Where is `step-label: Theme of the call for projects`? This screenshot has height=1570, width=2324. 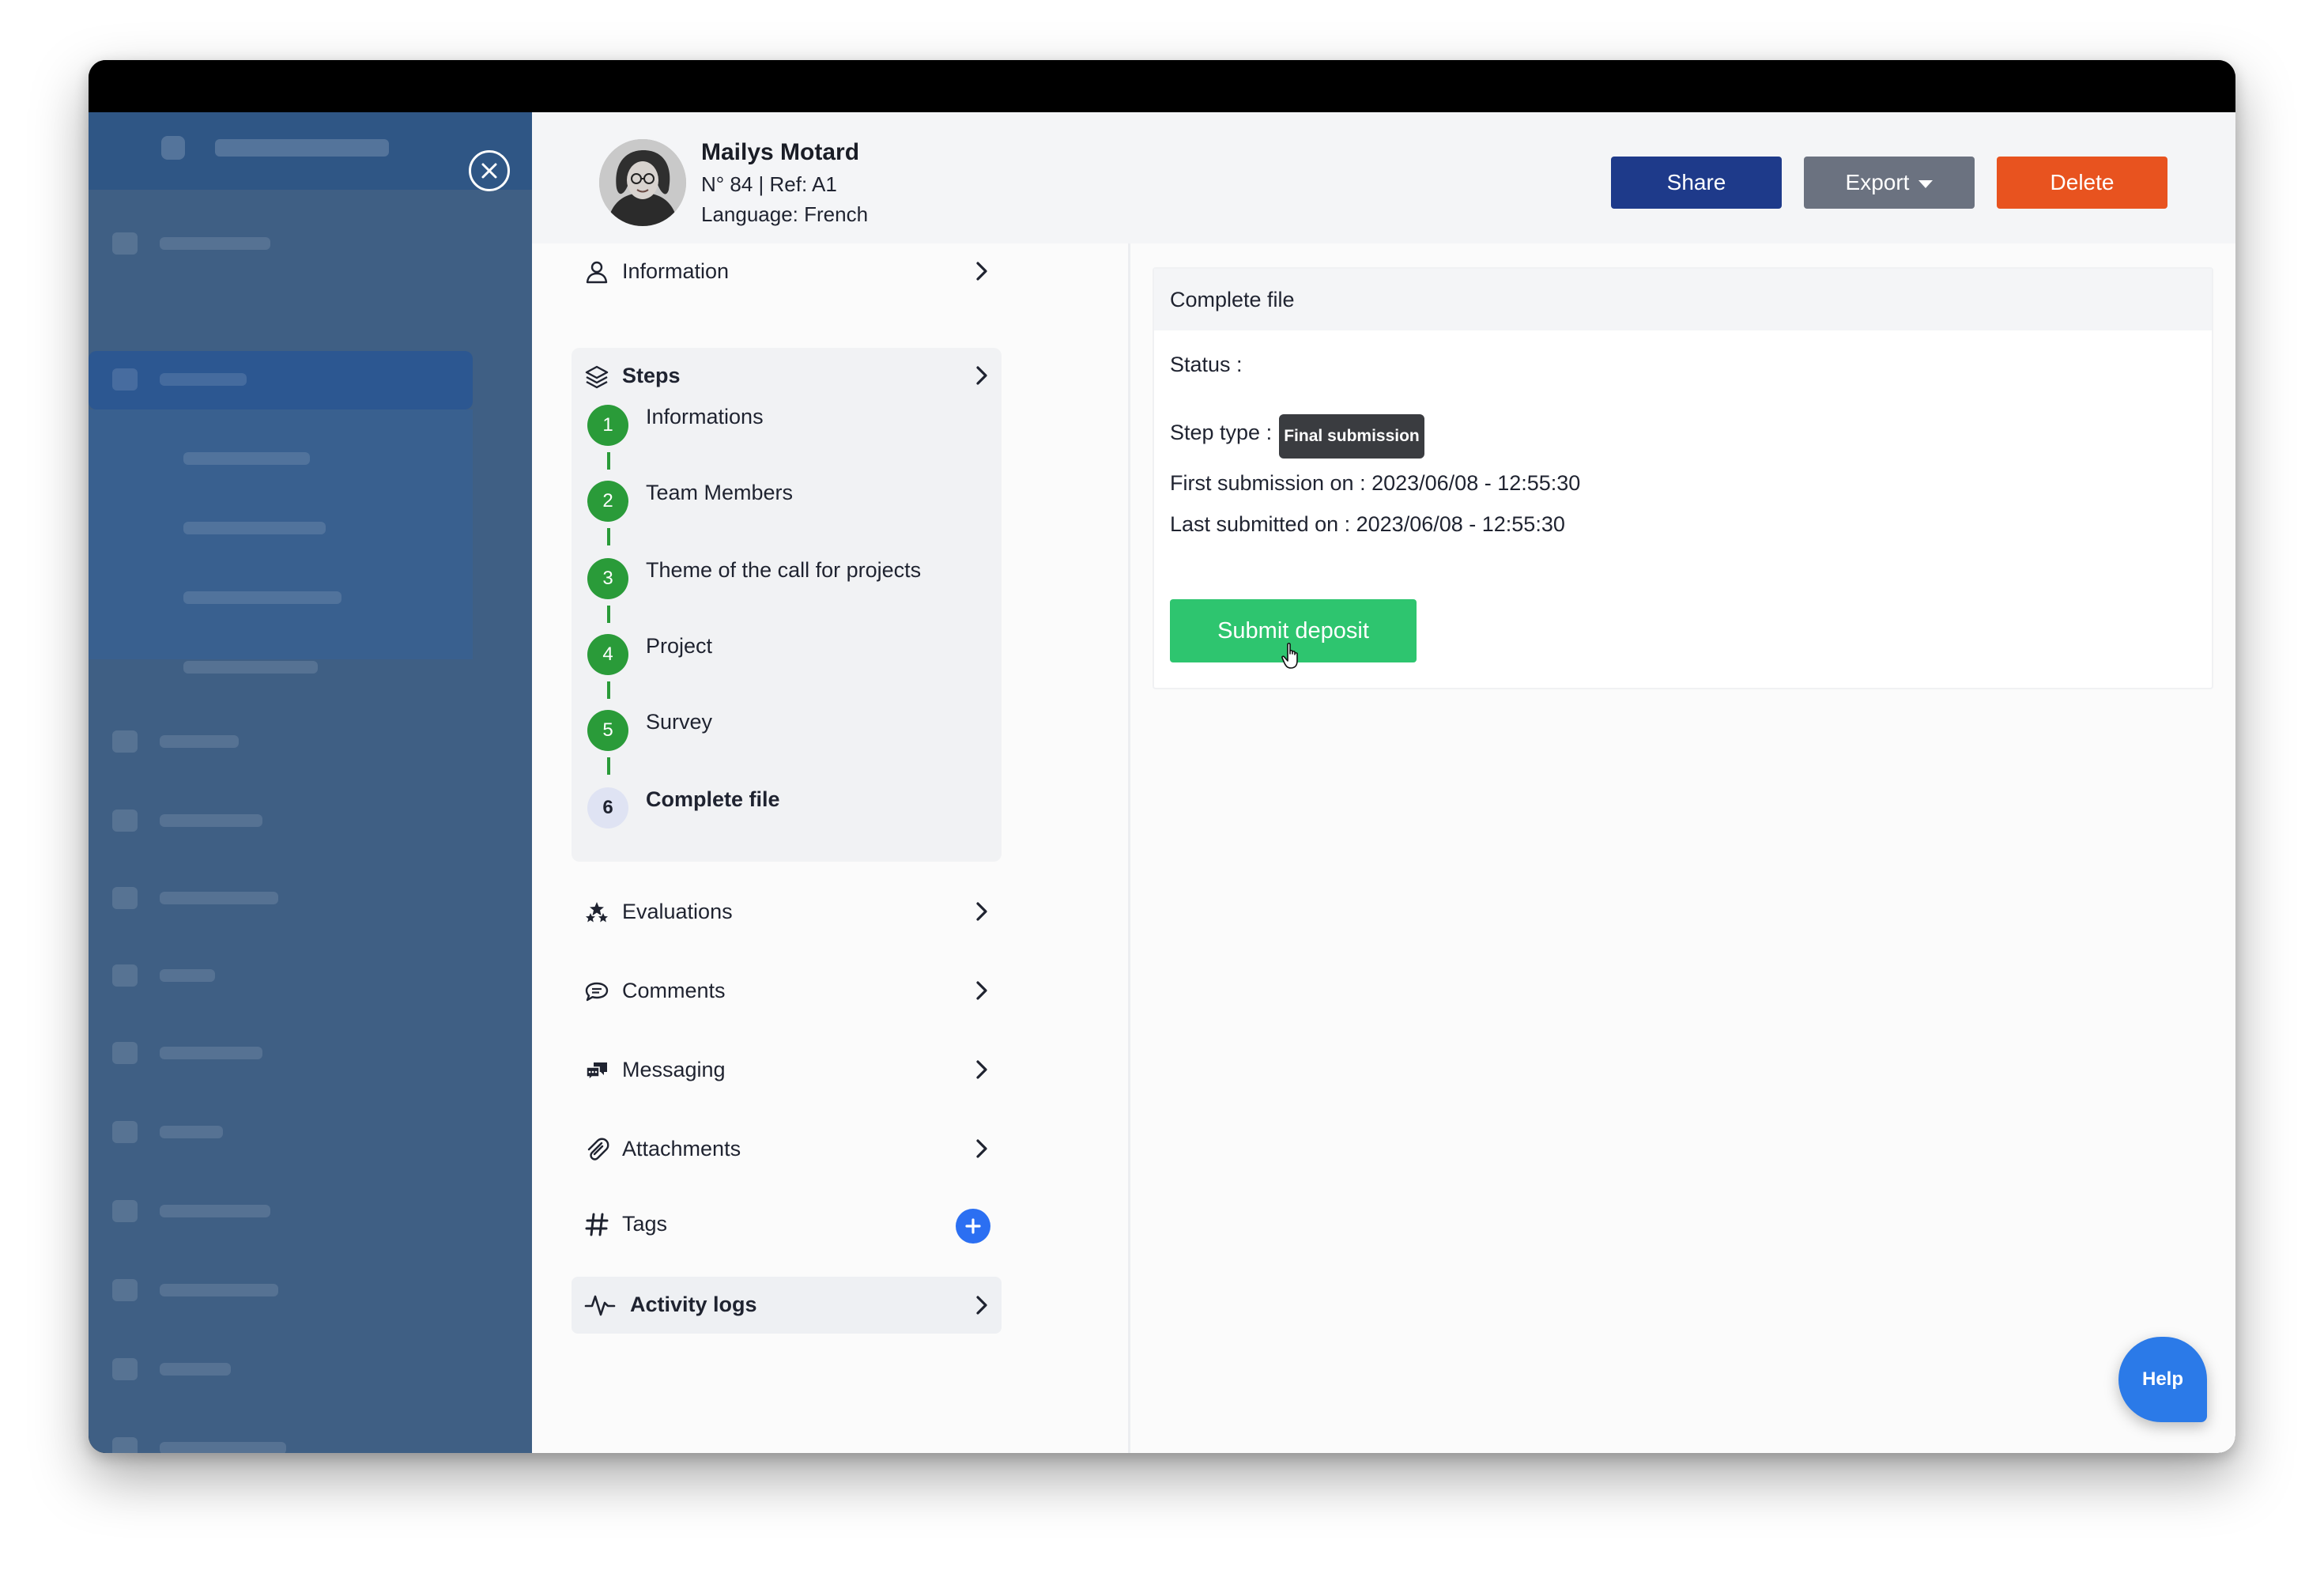 step-label: Theme of the call for projects is located at coordinates (784, 570).